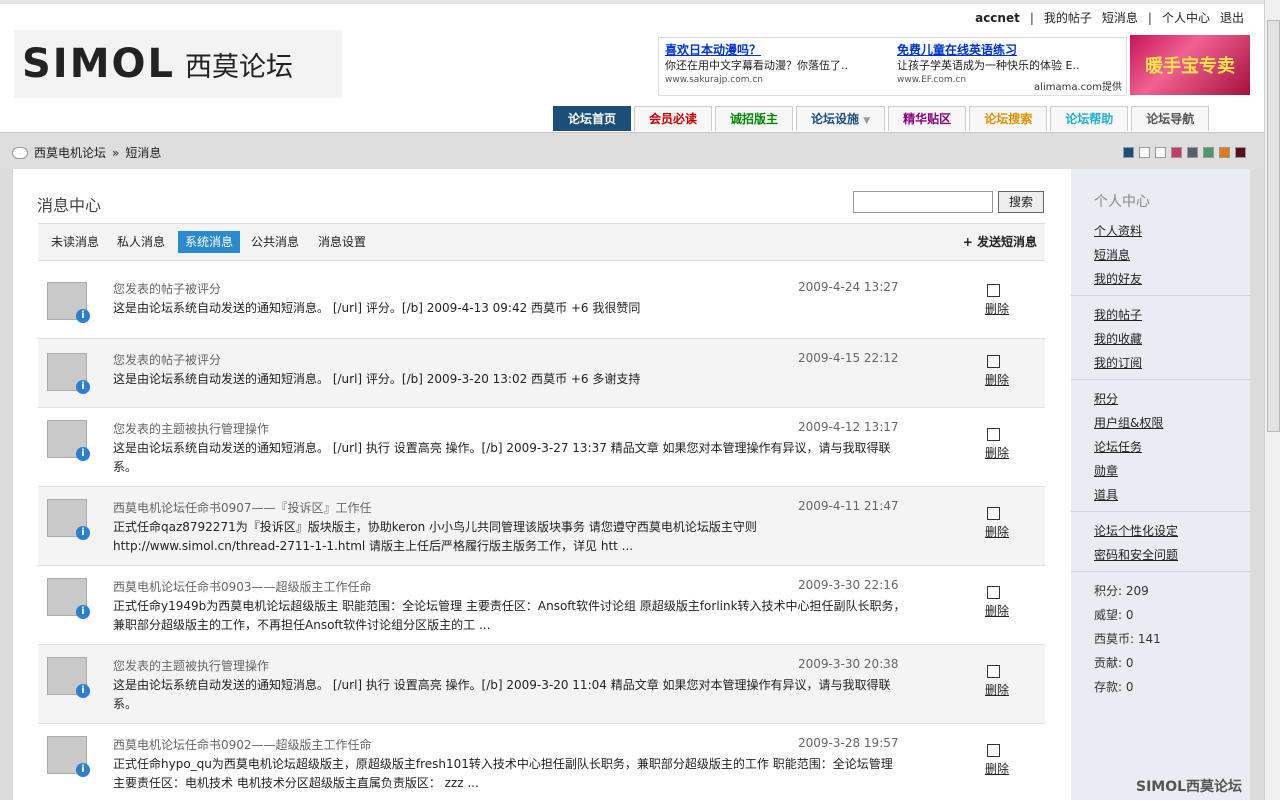 The image size is (1280, 800). I want to click on tab-system: 系统消息, so click(209, 242).